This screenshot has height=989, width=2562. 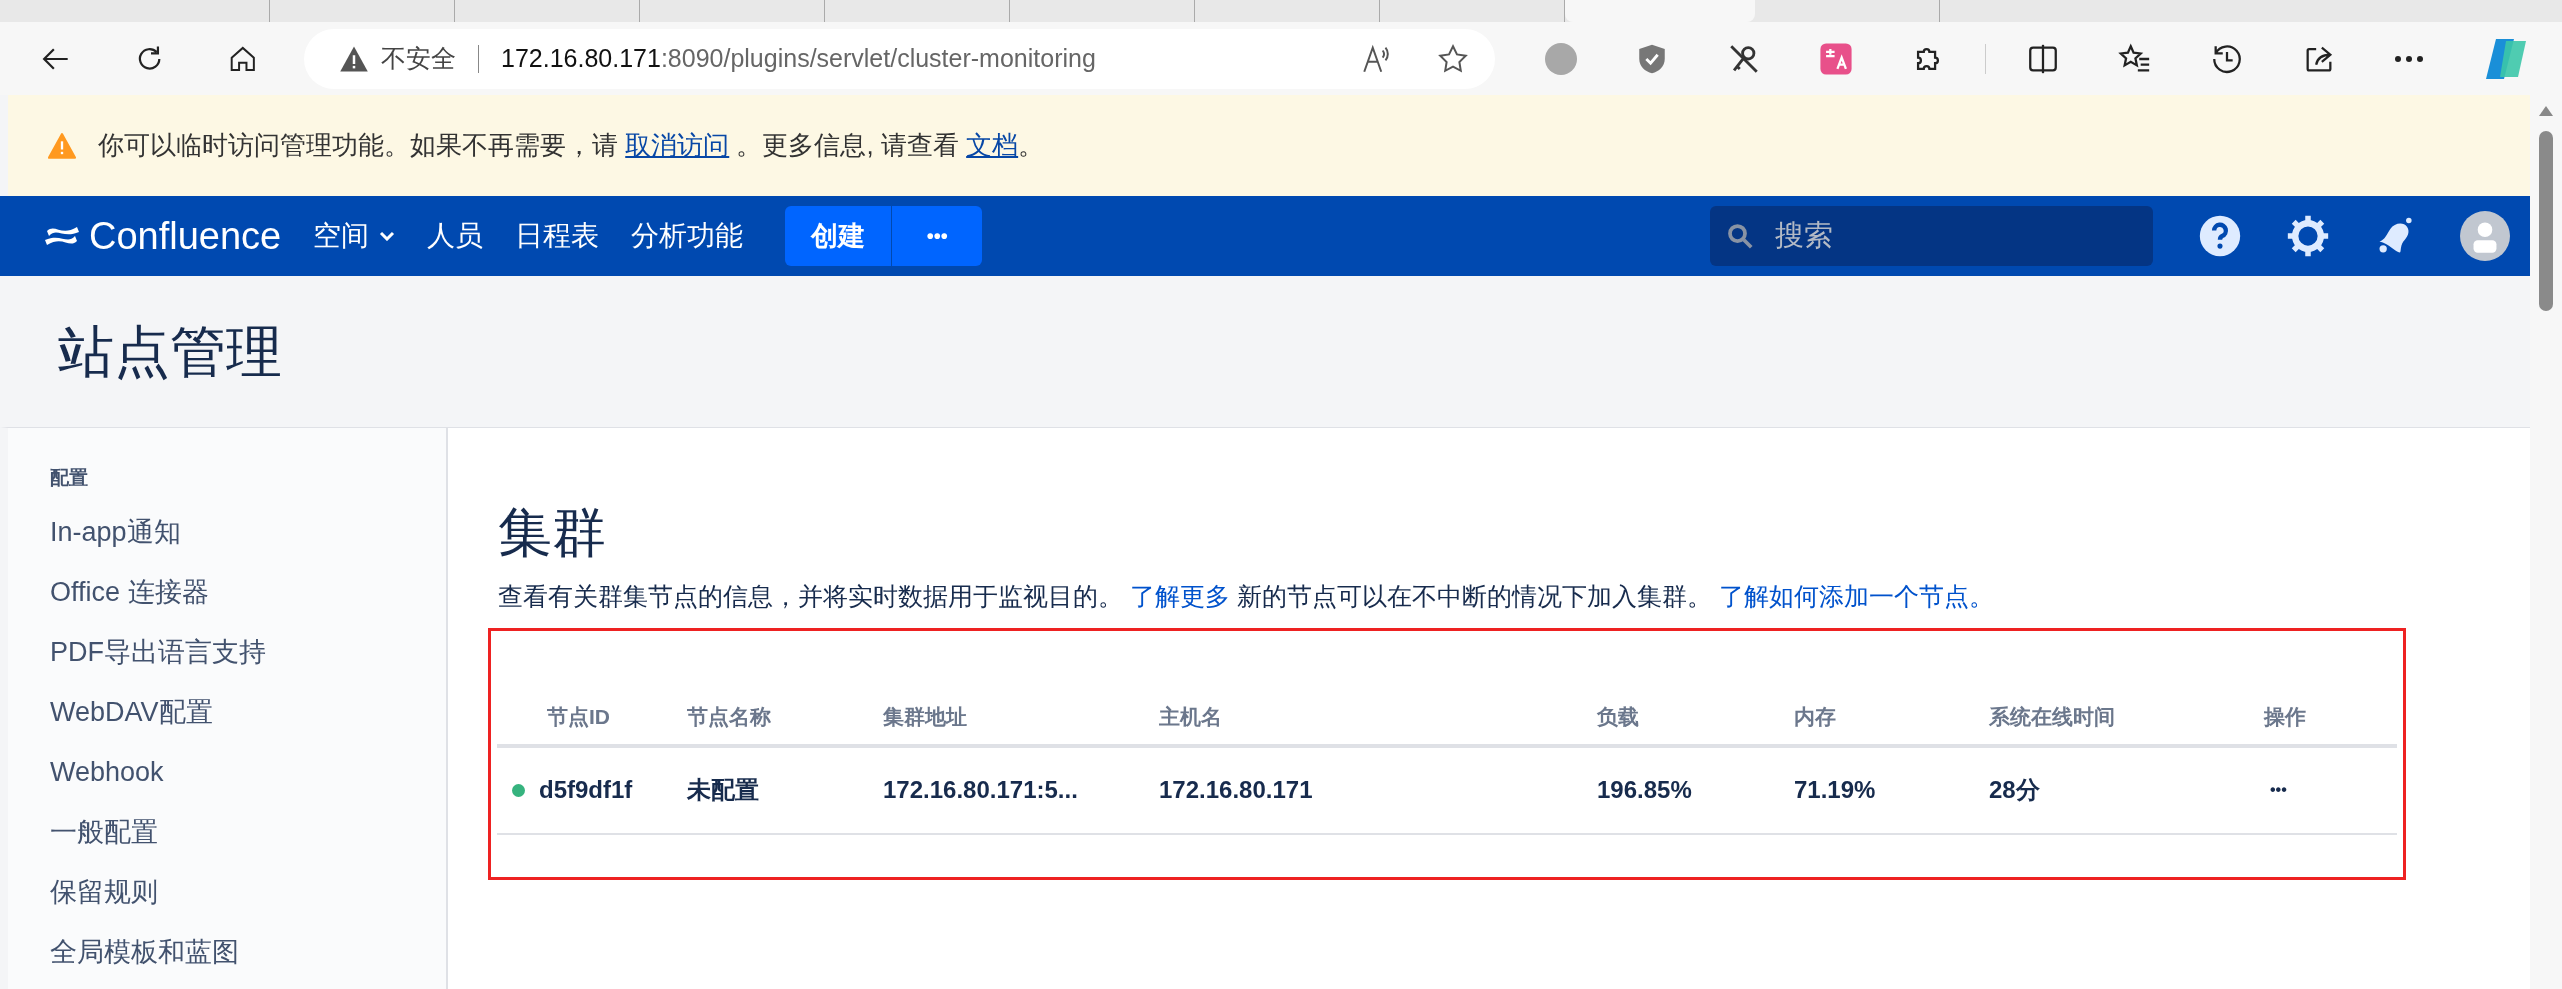 What do you see at coordinates (925, 717) in the screenshot?
I see `column-header: 集群地址` at bounding box center [925, 717].